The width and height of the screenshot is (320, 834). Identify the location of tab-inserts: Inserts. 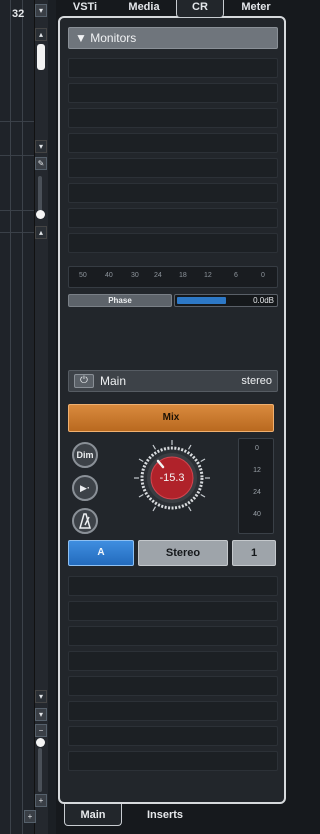
(165, 815).